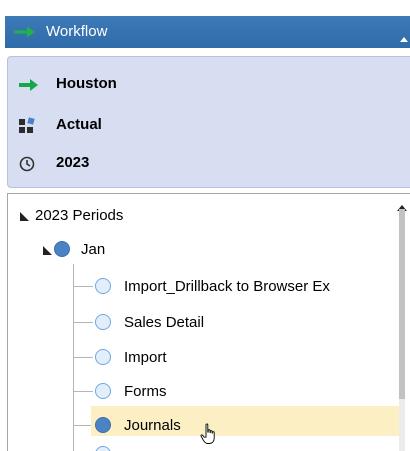 This screenshot has height=451, width=410. I want to click on scenario-blocks-icon, so click(27, 126).